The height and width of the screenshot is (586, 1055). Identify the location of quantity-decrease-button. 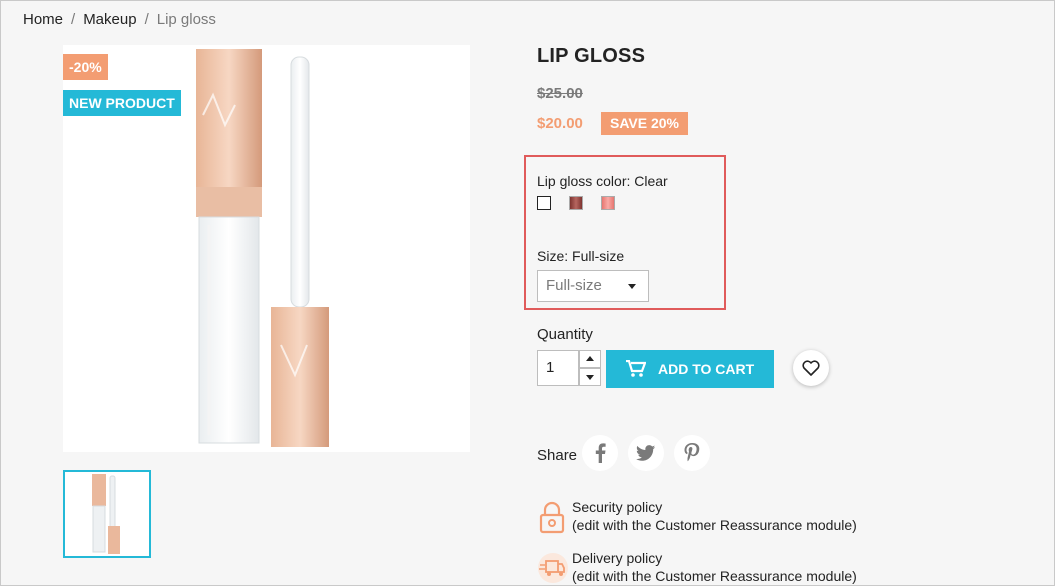
(590, 377).